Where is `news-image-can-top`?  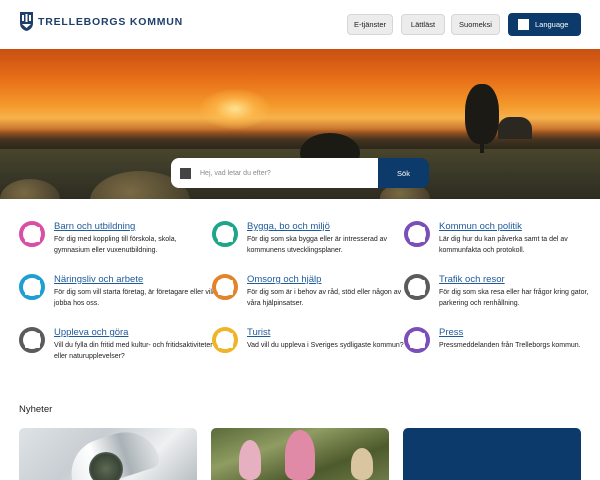 news-image-can-top is located at coordinates (106, 466).